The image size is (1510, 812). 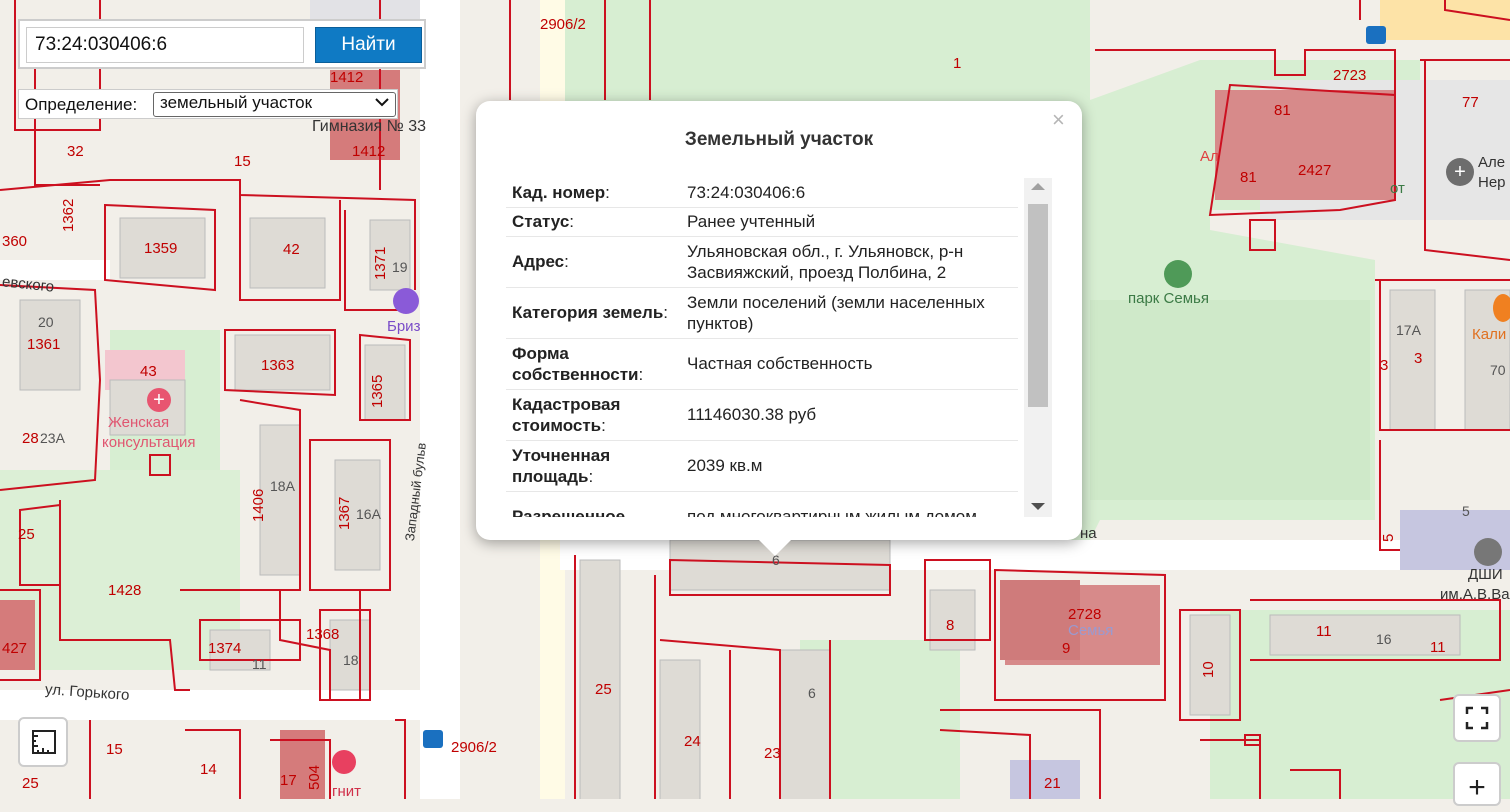 What do you see at coordinates (1397, 188) in the screenshot?
I see `poi-label: от` at bounding box center [1397, 188].